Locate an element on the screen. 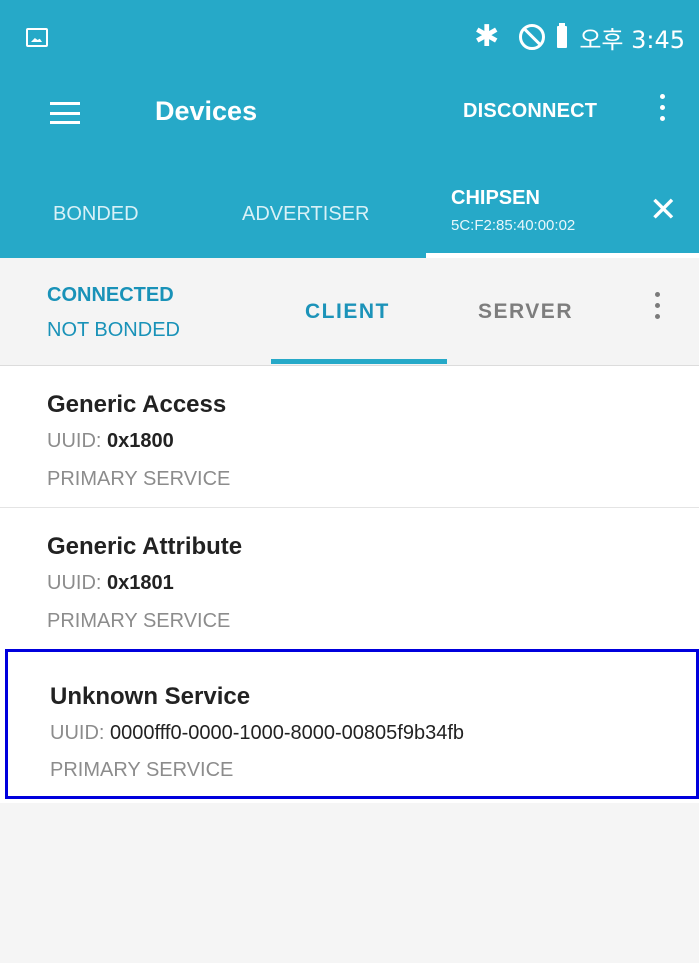  disconnect-button: DISCONNECT is located at coordinates (530, 111).